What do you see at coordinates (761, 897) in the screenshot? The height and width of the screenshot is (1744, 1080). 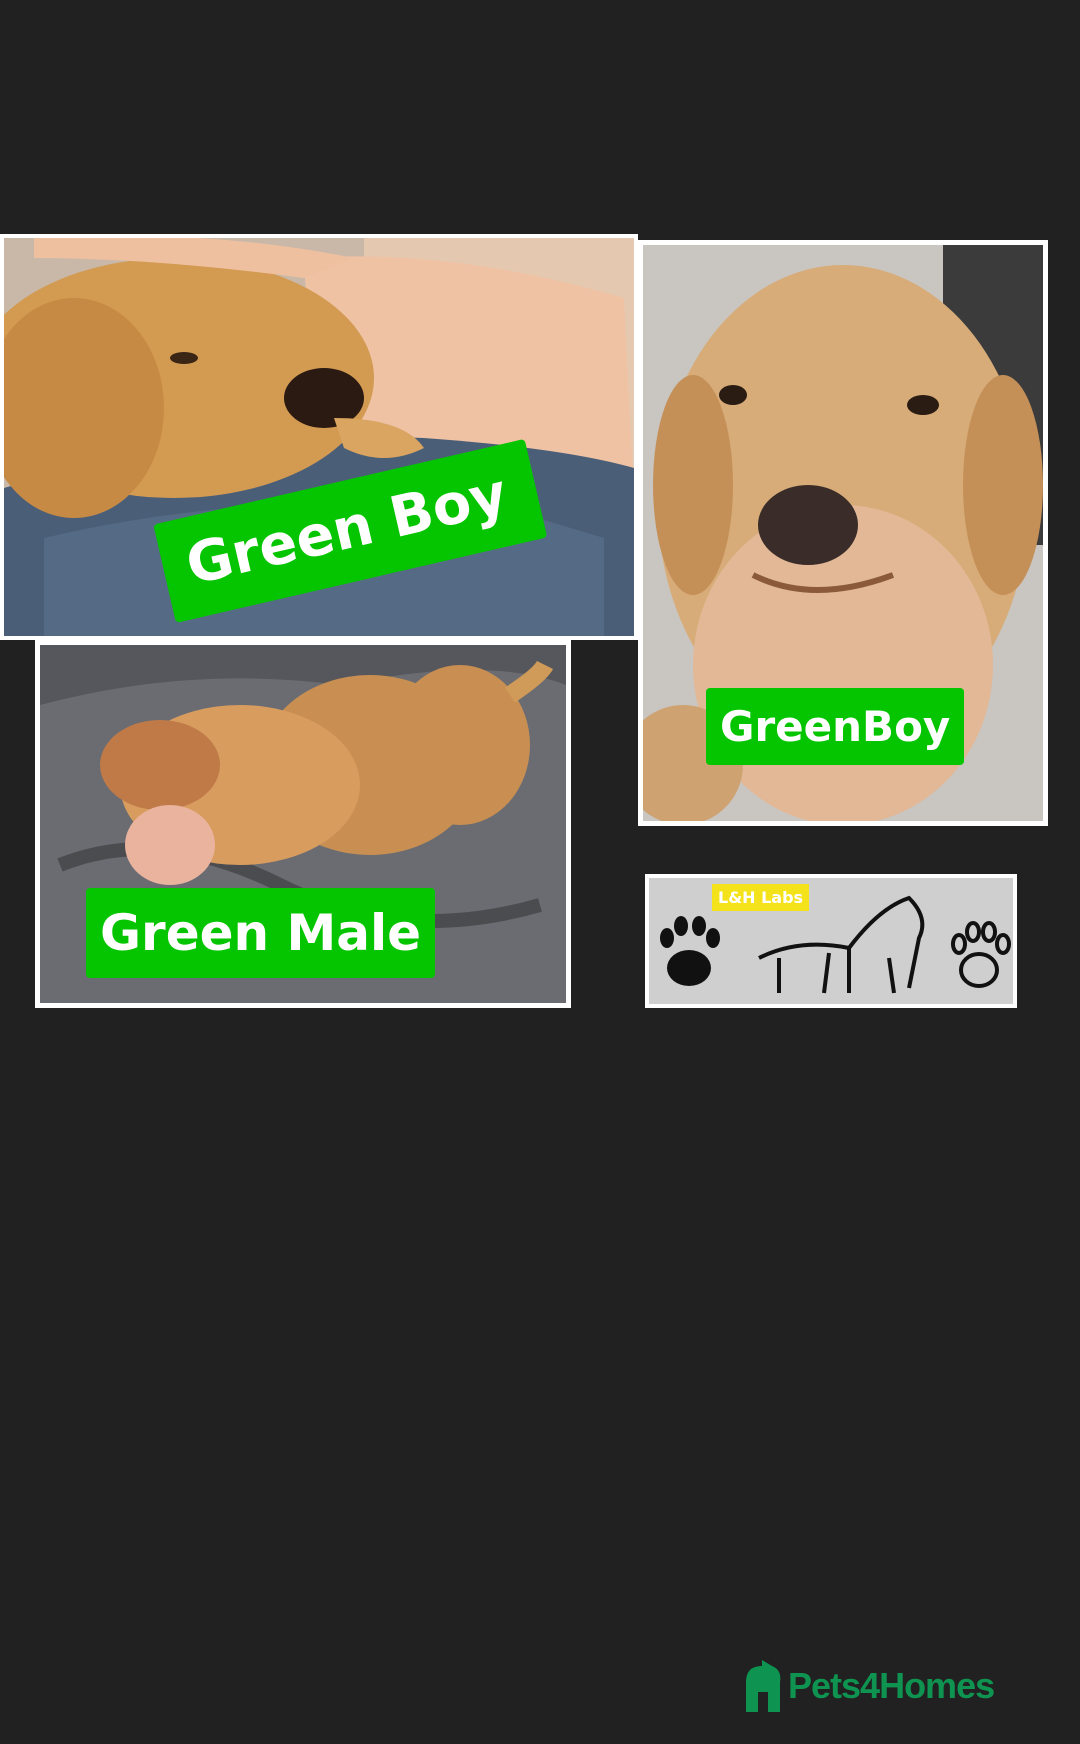 I see `label-lh-labs: L&H Labs` at bounding box center [761, 897].